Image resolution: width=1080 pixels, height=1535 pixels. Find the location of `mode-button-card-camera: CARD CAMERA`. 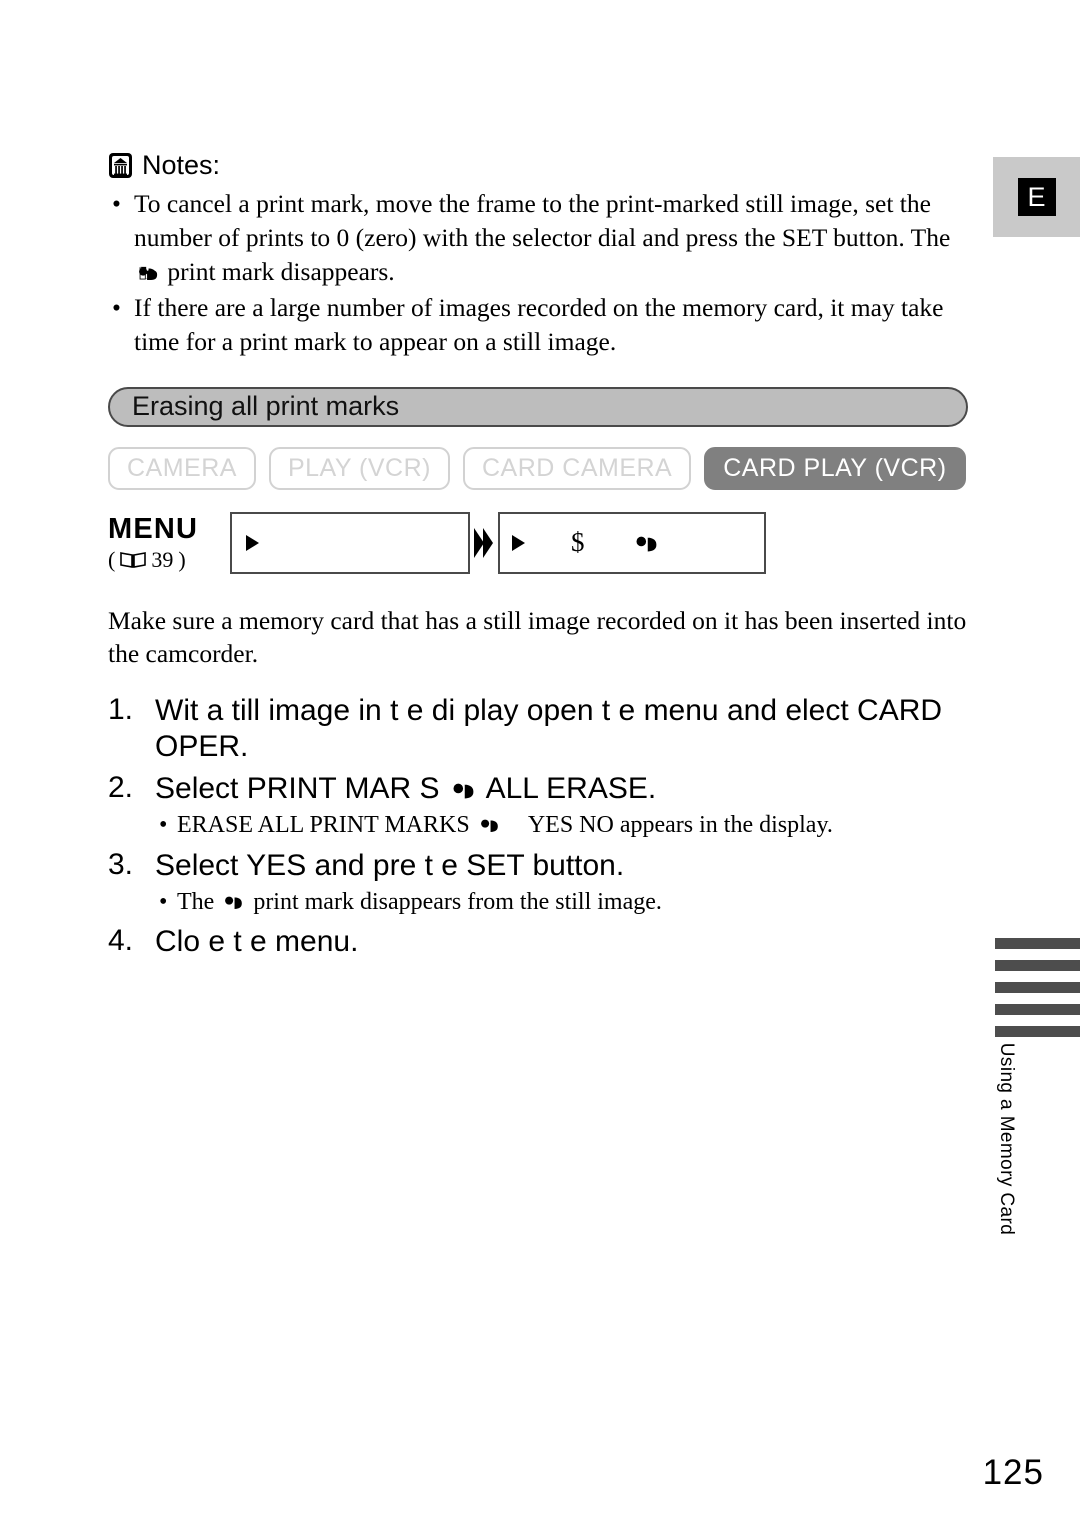

mode-button-card-camera: CARD CAMERA is located at coordinates (577, 468).